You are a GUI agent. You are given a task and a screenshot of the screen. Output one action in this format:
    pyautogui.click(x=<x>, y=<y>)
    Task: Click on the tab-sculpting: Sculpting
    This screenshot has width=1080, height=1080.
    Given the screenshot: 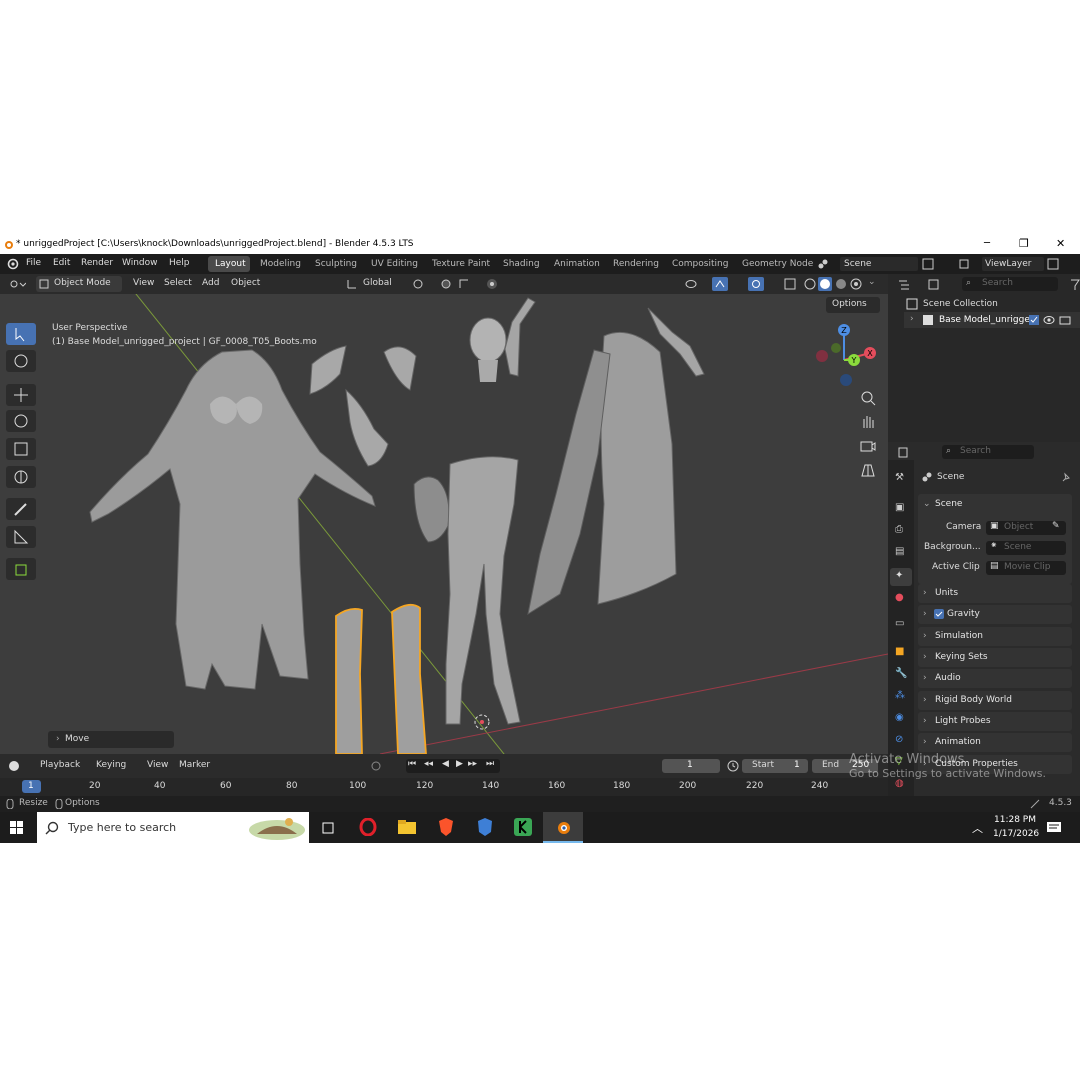 What is the action you would take?
    pyautogui.click(x=336, y=264)
    